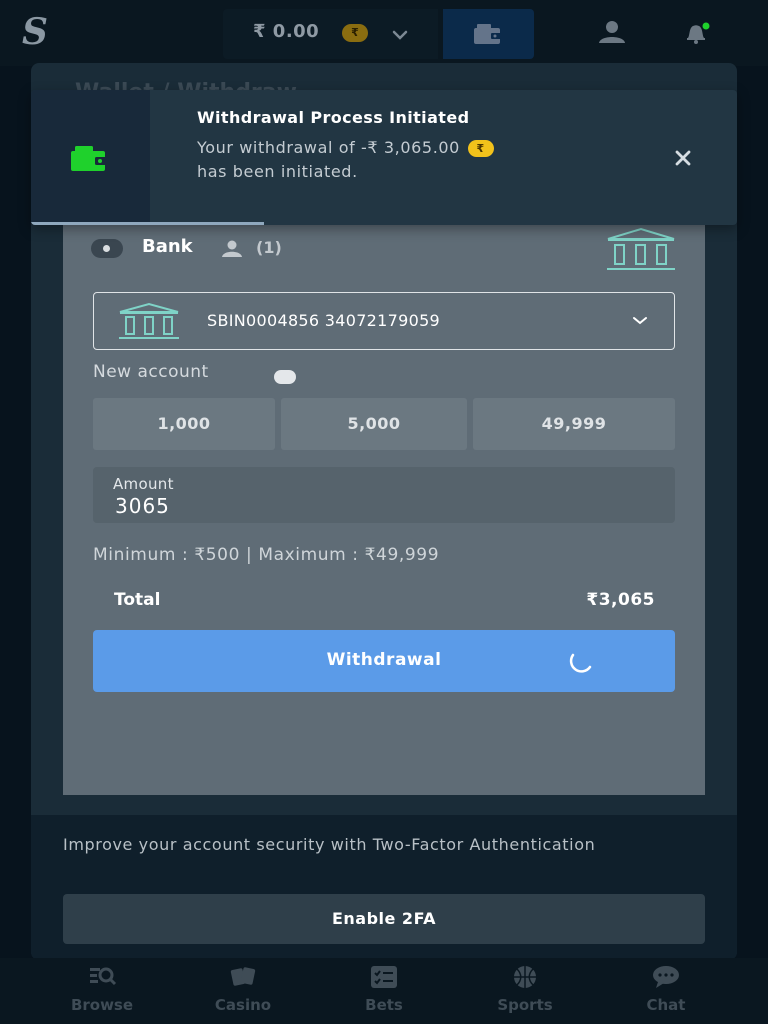 Image resolution: width=768 pixels, height=1024 pixels. What do you see at coordinates (612, 32) in the screenshot?
I see `user-icon` at bounding box center [612, 32].